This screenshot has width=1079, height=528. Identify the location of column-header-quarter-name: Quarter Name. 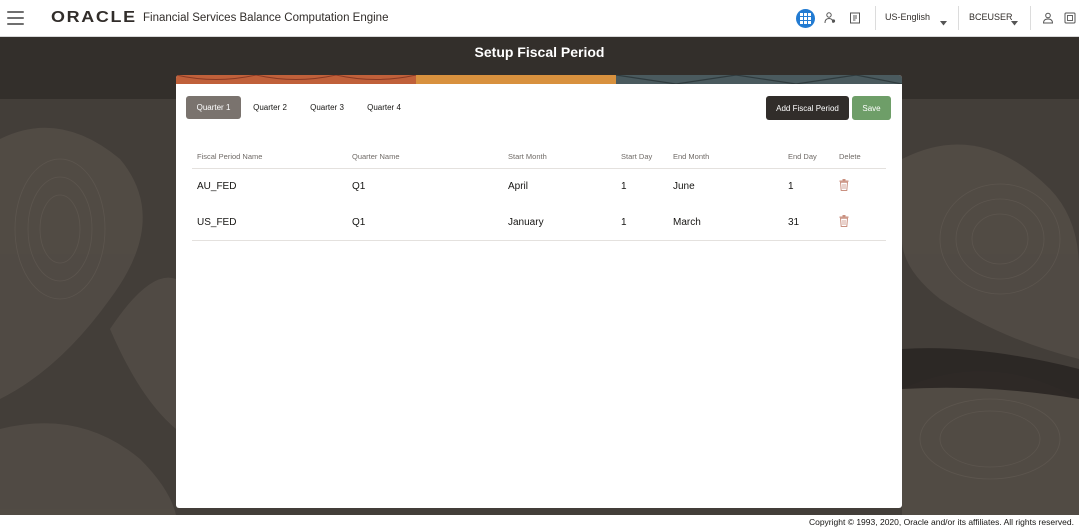
(376, 156).